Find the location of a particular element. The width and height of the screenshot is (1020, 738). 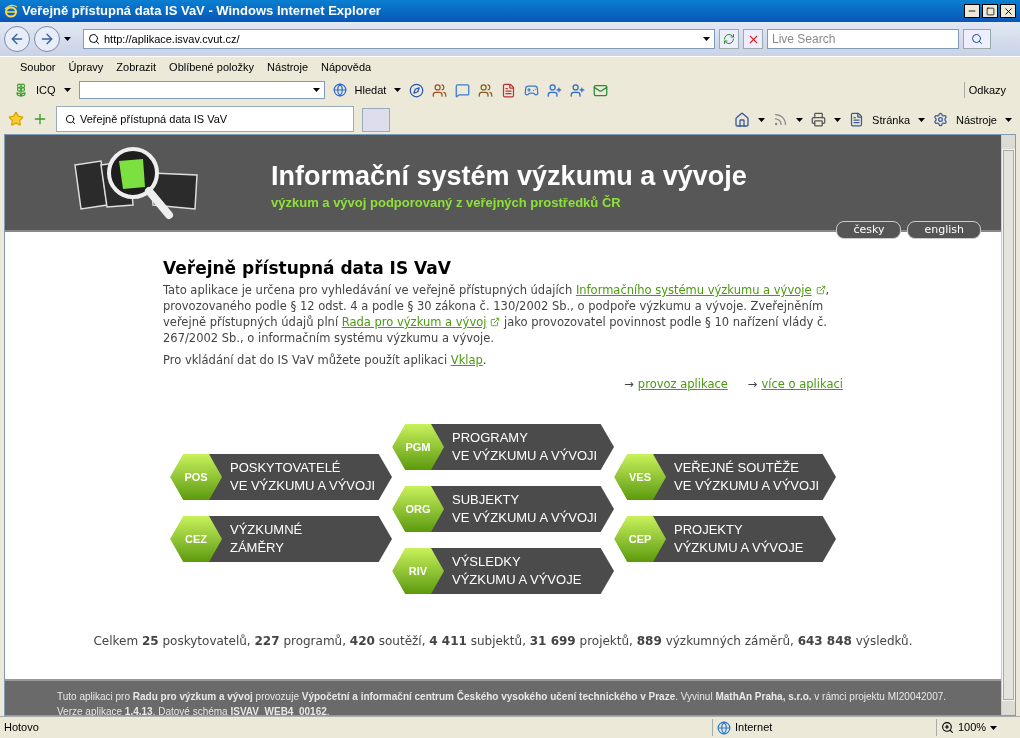

people-icon is located at coordinates (440, 90).